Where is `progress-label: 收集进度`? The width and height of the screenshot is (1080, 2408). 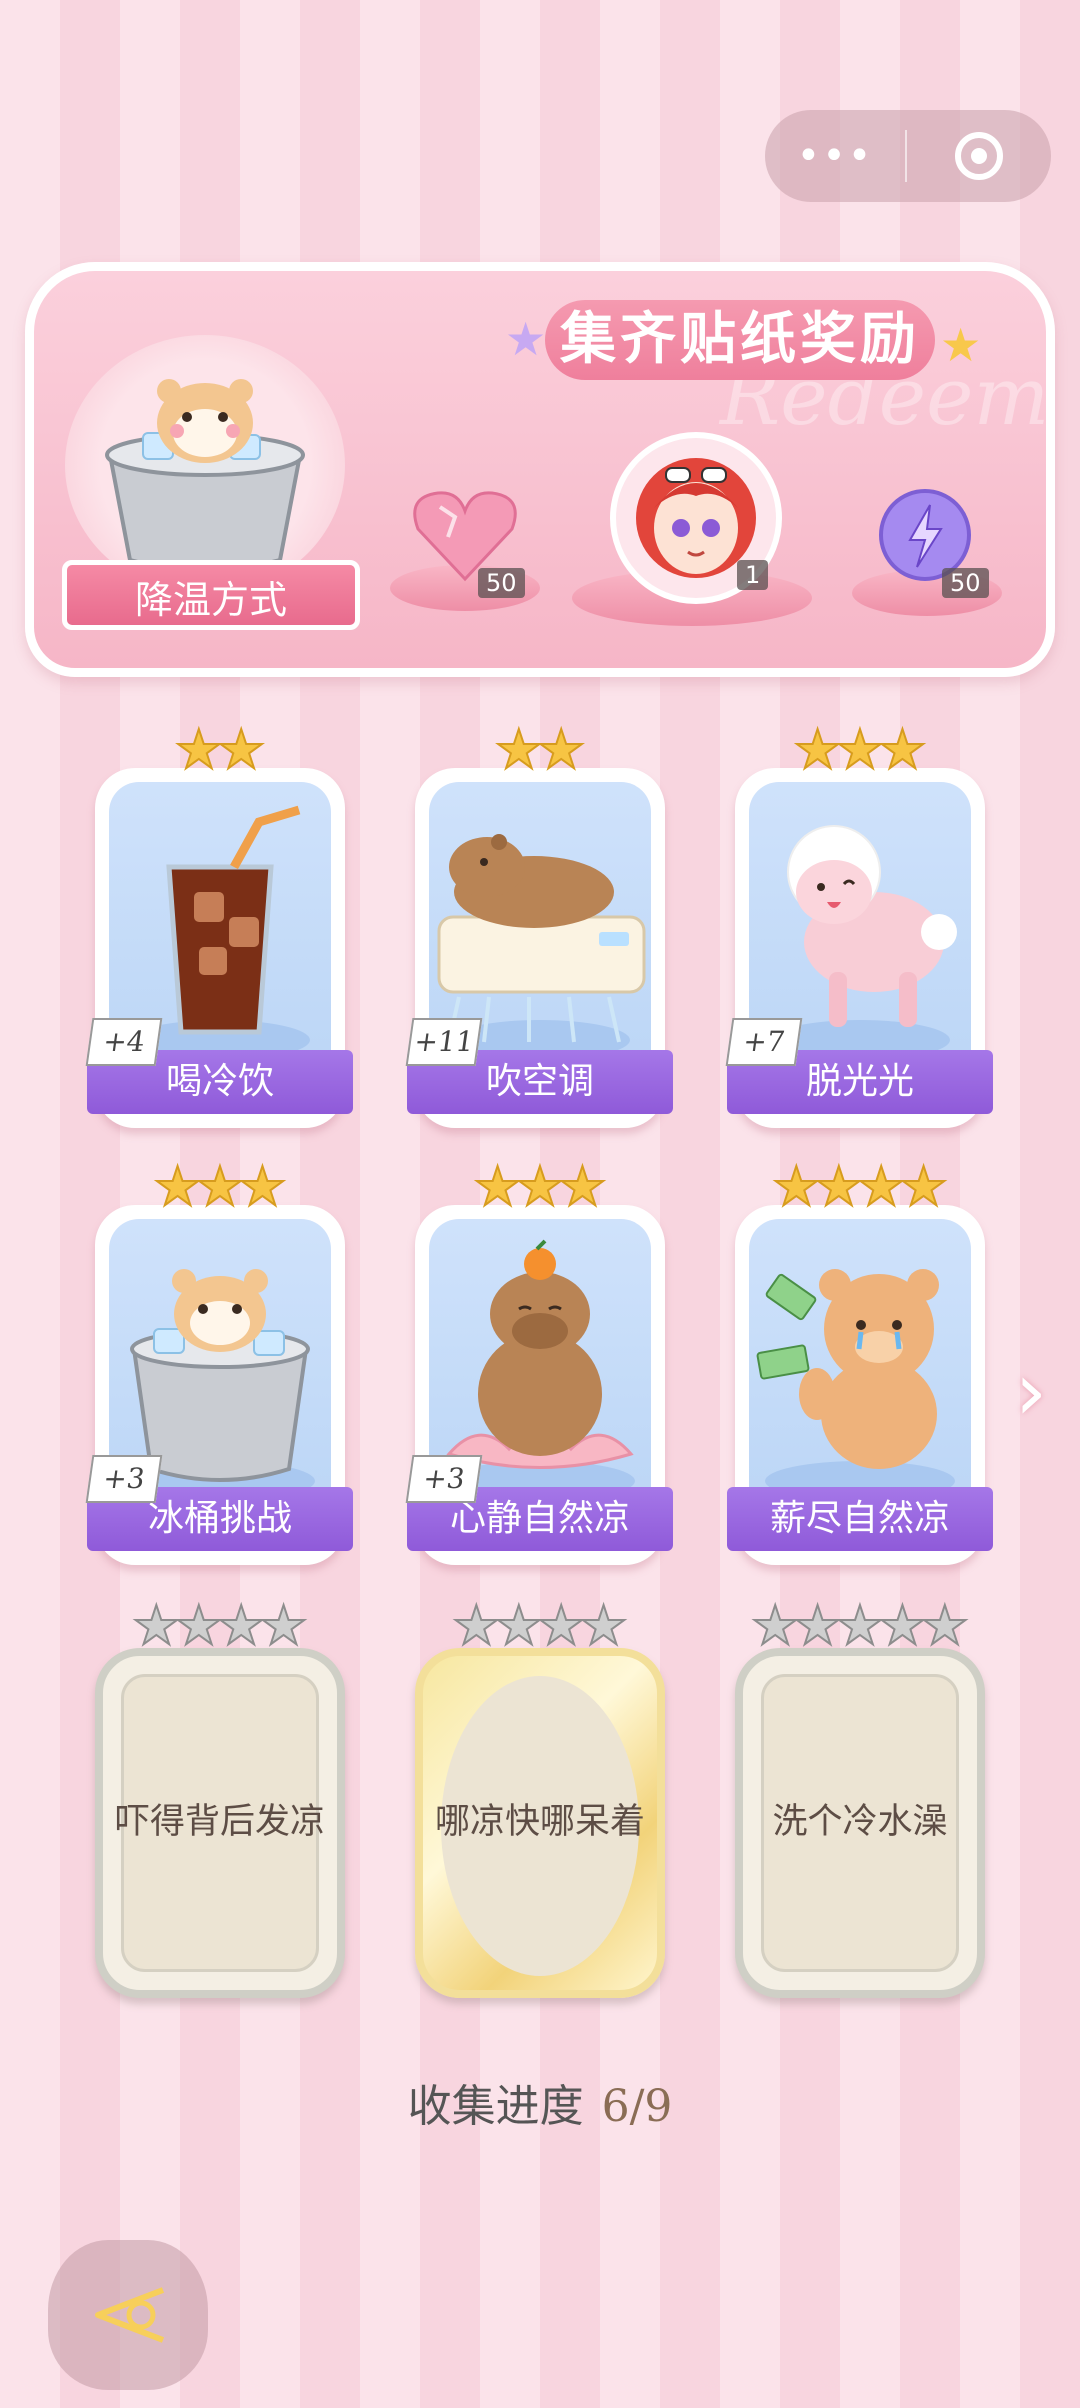
progress-label: 收集进度 is located at coordinates (495, 2106).